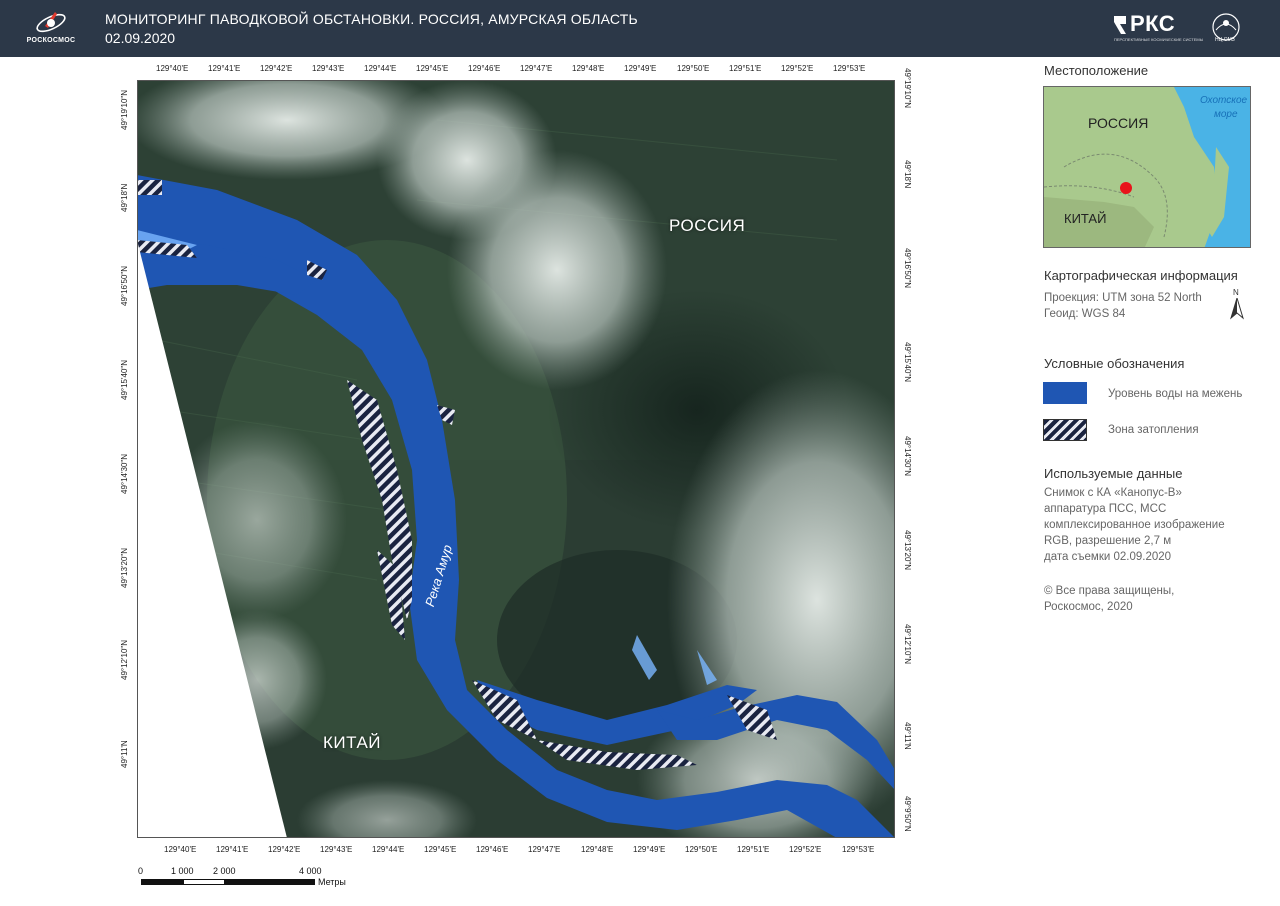 This screenshot has width=1280, height=906. I want to click on lat-tick-left: 49°11'N, so click(124, 754).